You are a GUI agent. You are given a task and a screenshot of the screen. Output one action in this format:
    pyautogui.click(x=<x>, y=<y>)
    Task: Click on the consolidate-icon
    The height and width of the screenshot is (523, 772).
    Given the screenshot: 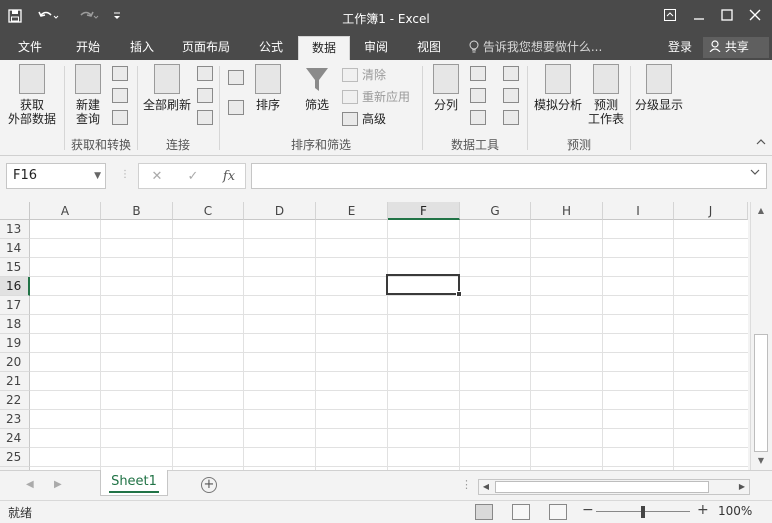 What is the action you would take?
    pyautogui.click(x=511, y=73)
    